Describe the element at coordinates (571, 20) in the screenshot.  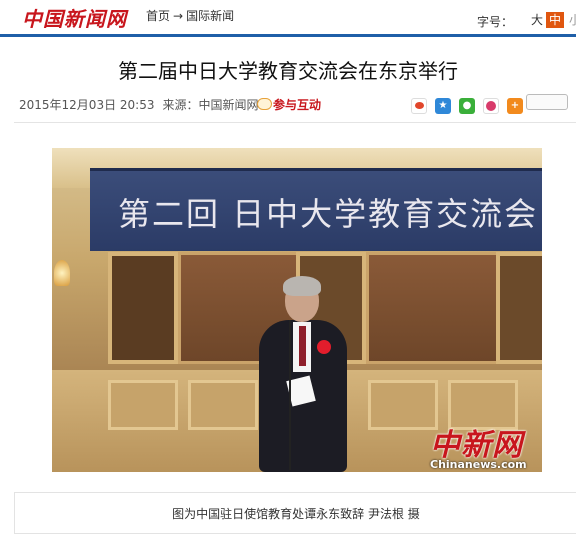
I see `font-size-small-button: 小` at that location.